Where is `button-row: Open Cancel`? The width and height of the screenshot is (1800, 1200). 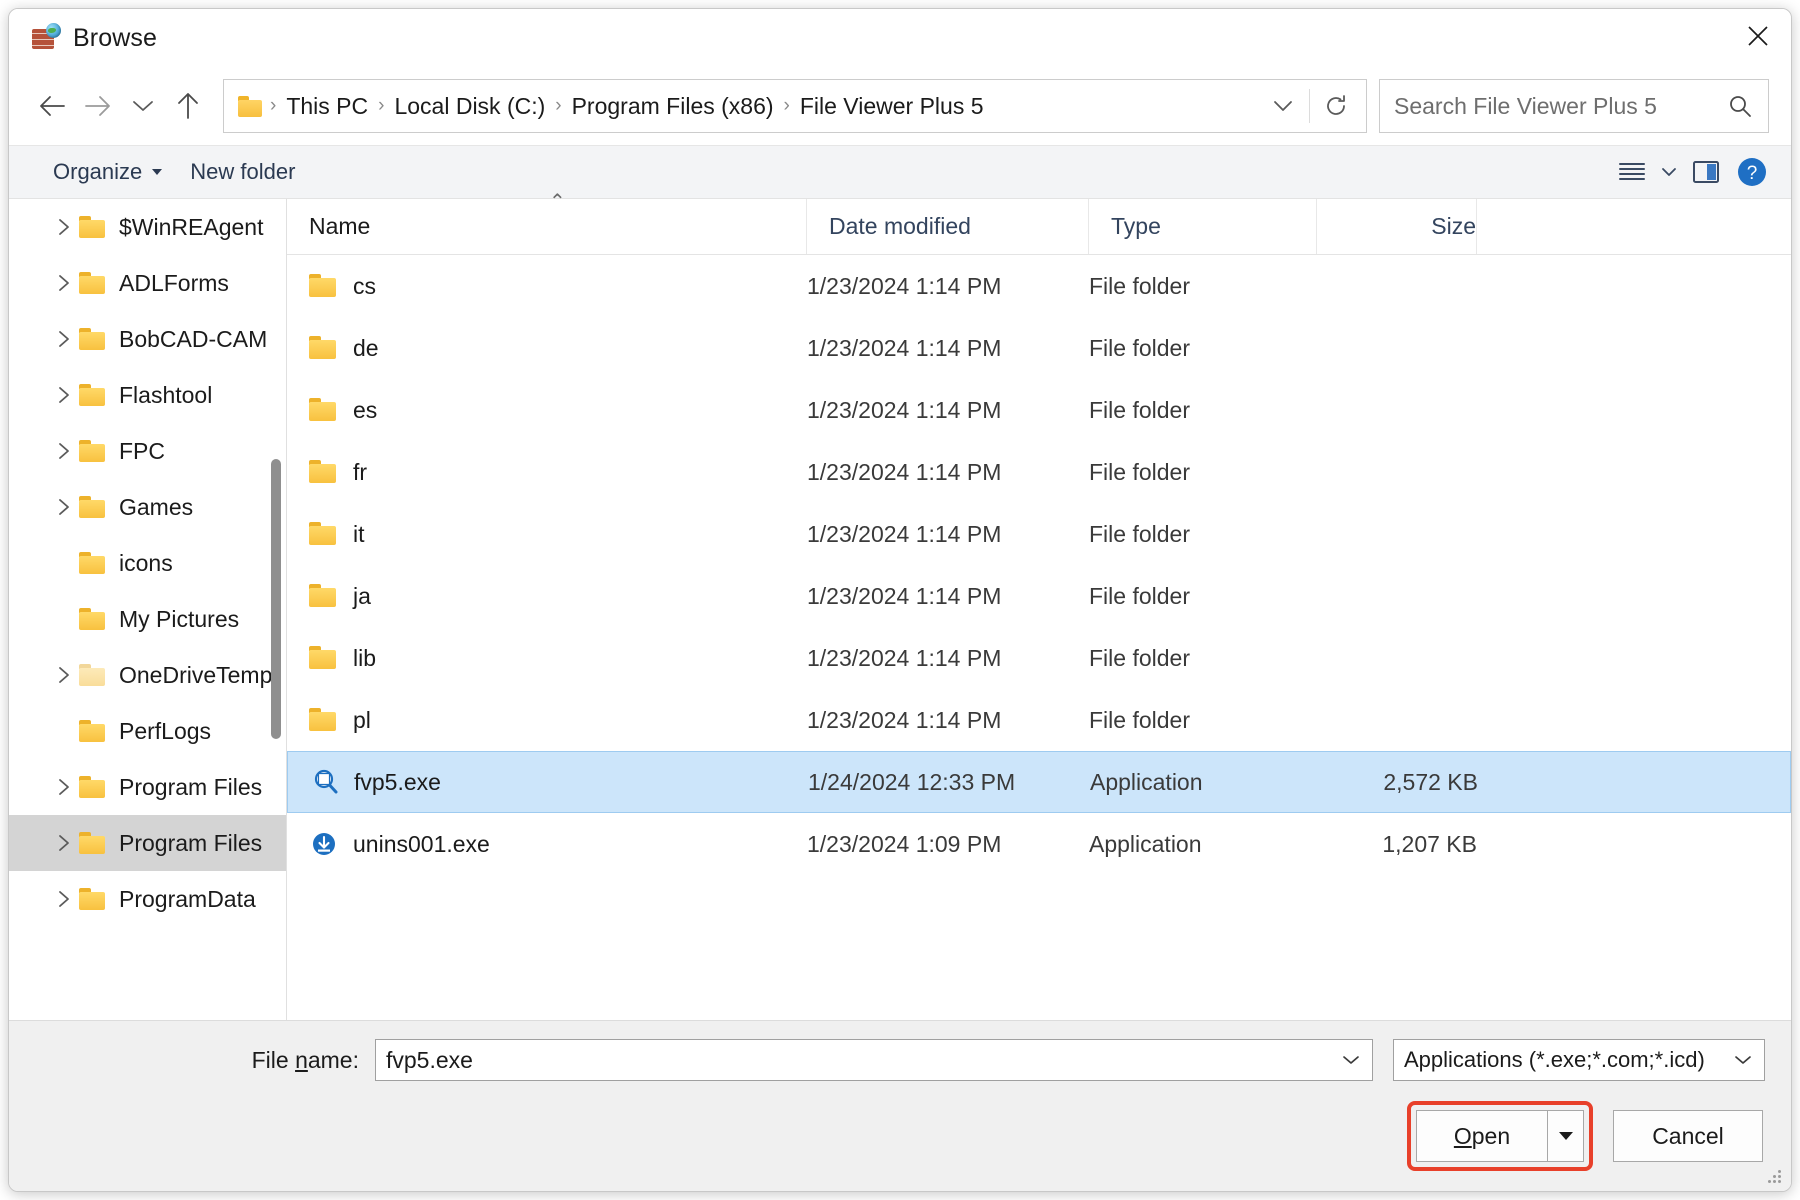
button-row: Open Cancel is located at coordinates (908, 1142).